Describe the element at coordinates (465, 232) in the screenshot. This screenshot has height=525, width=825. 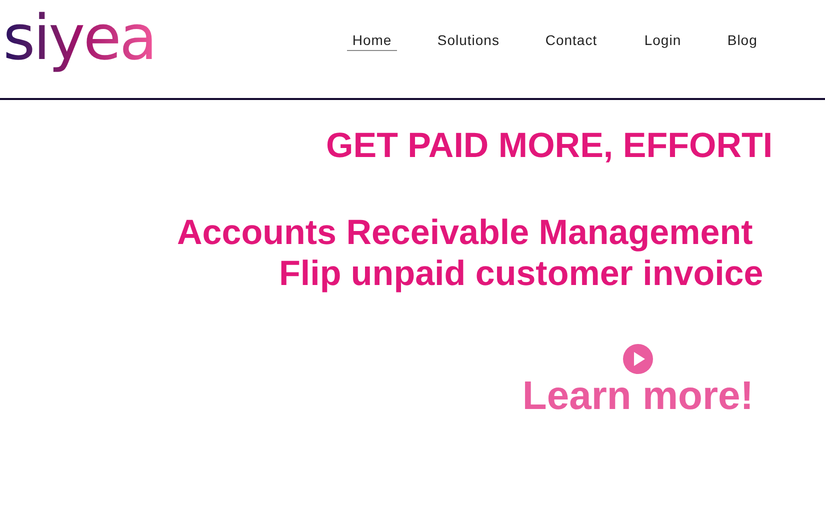
I see `subheadline: Accounts Receivable Management` at that location.